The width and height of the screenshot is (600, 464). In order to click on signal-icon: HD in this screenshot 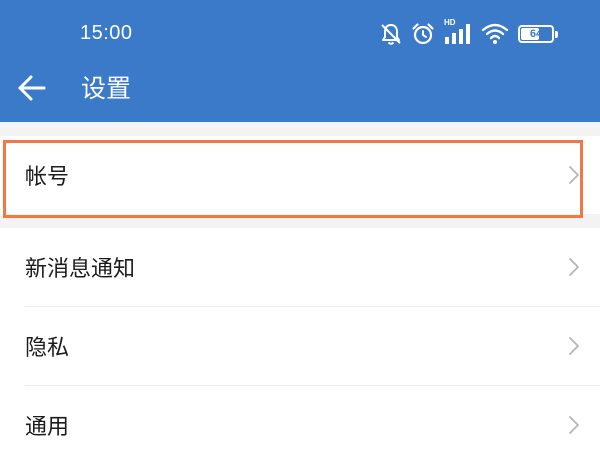, I will do `click(458, 32)`.